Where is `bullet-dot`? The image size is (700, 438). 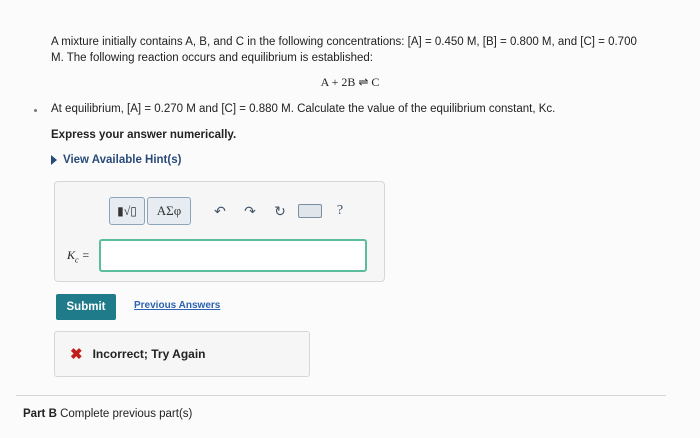 bullet-dot is located at coordinates (35, 110).